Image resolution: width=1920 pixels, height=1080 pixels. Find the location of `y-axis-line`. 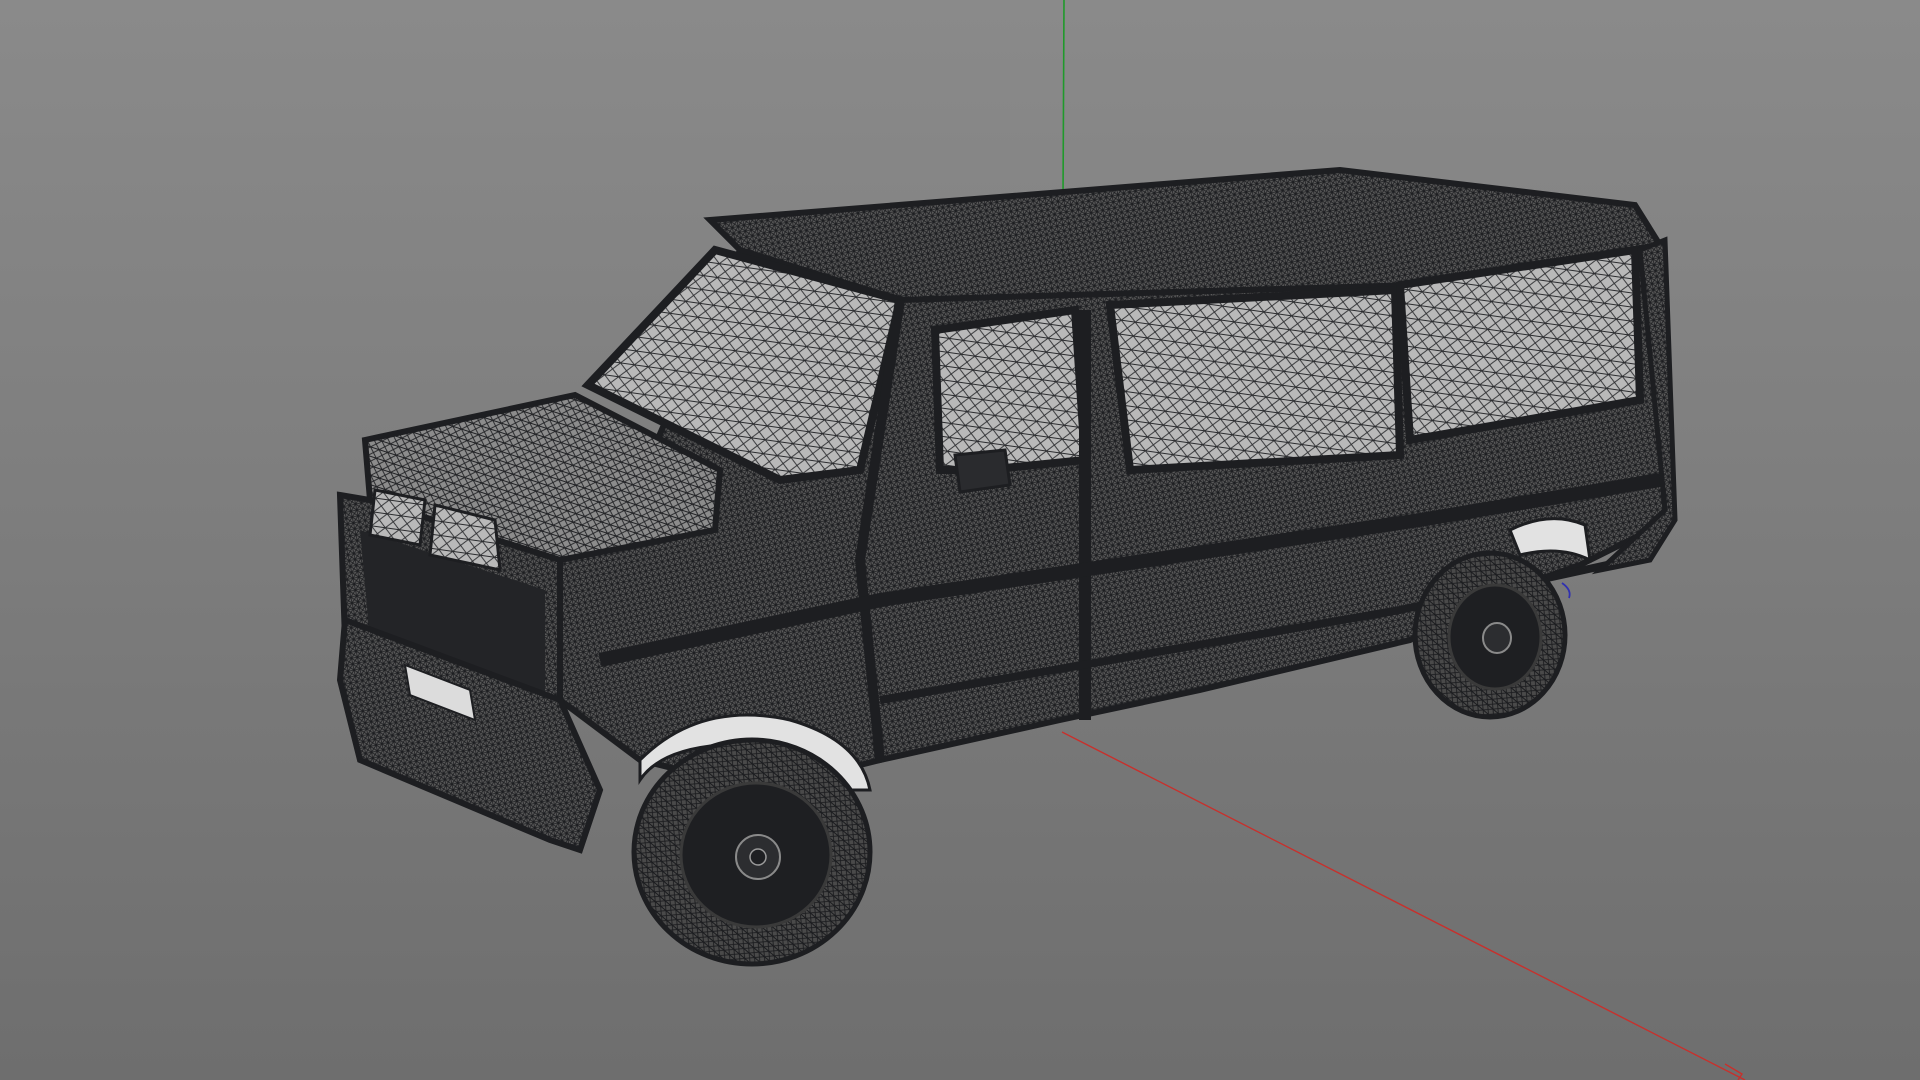

y-axis-line is located at coordinates (1063, 100).